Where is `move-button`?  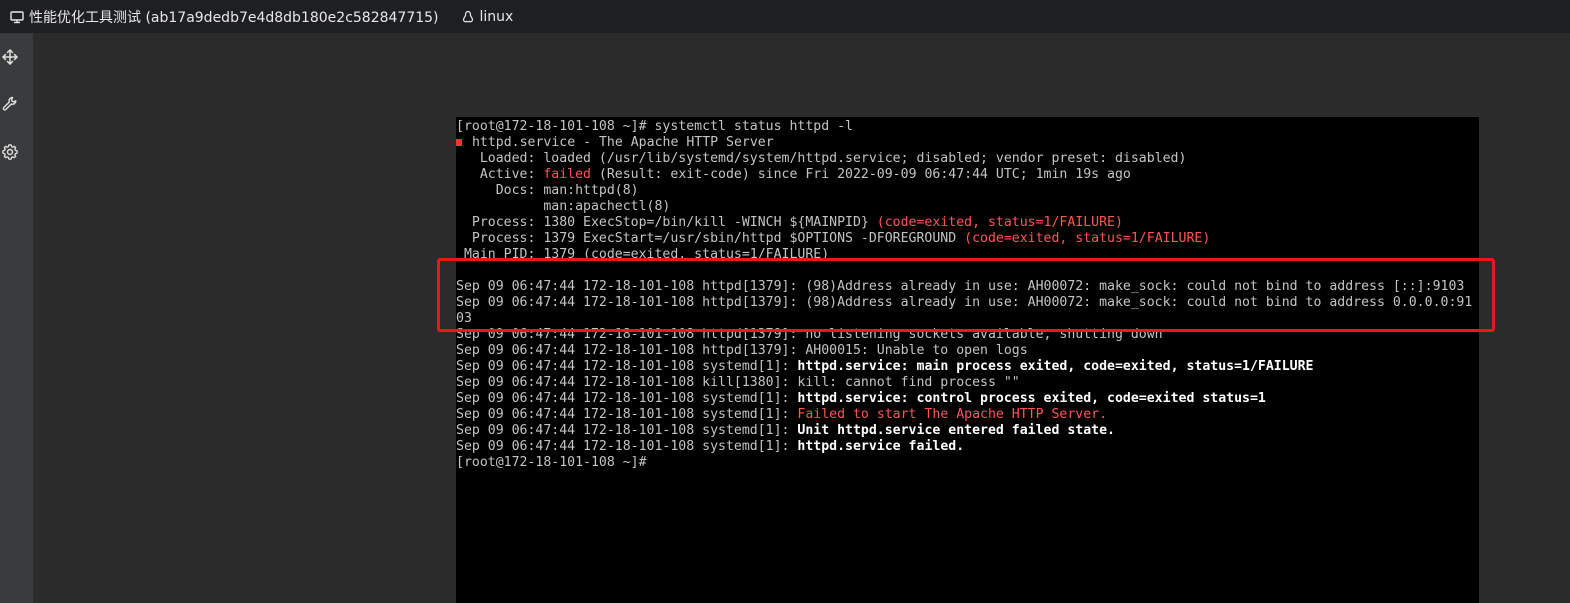
move-button is located at coordinates (10, 57).